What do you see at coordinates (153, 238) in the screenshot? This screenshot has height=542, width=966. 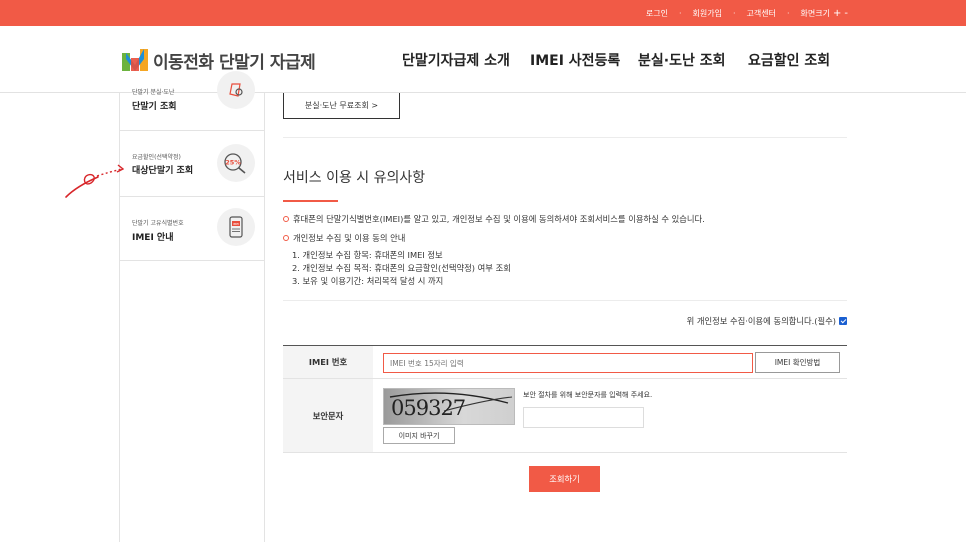 I see `sidebar-item-label: IMEI 안내` at bounding box center [153, 238].